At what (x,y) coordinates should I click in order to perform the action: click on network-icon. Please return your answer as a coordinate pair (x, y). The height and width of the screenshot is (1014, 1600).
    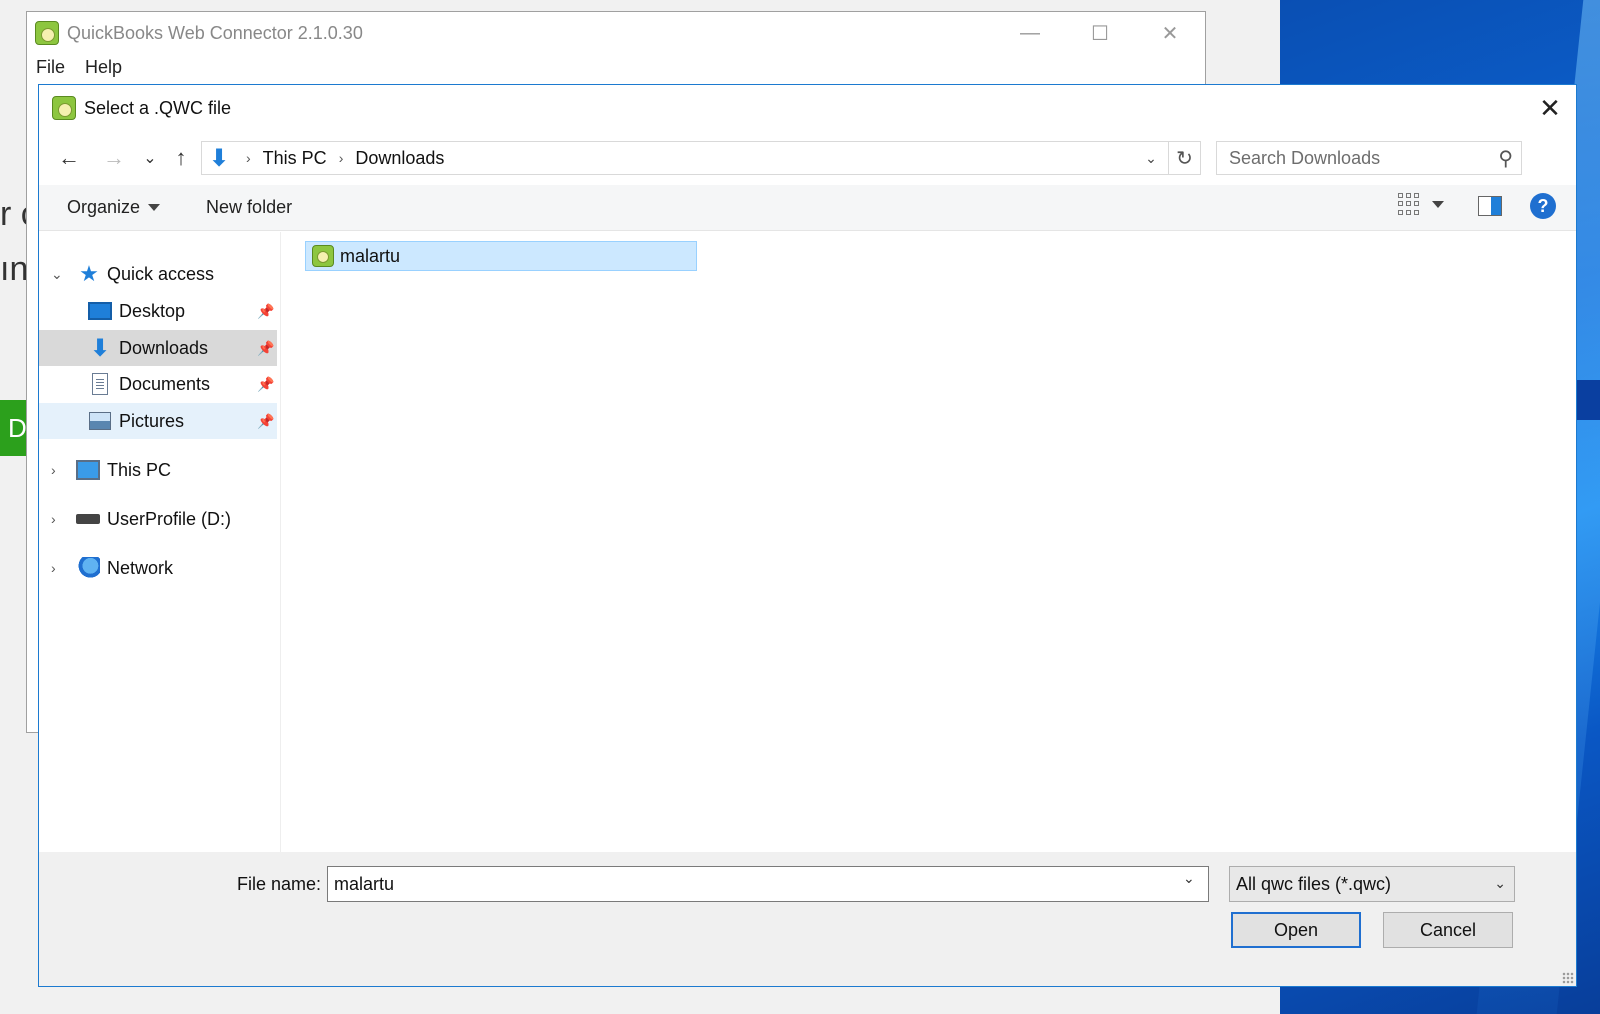
    Looking at the image, I should click on (88, 568).